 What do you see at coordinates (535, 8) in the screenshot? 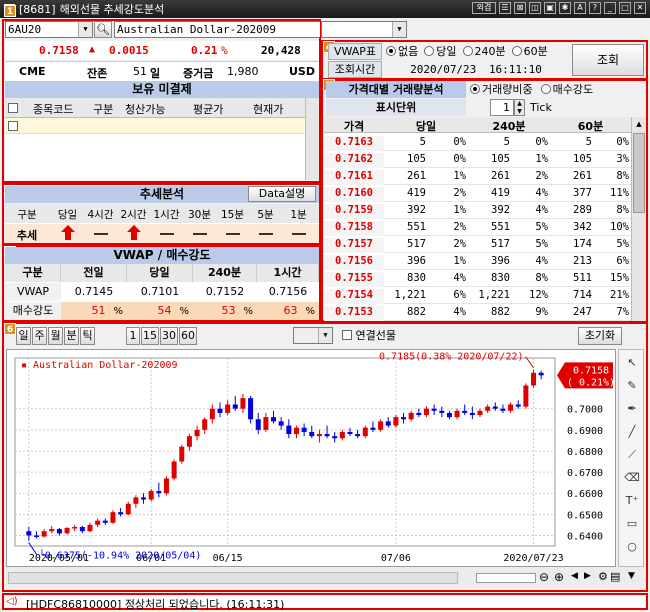
I see `window-button-icon: ◫` at bounding box center [535, 8].